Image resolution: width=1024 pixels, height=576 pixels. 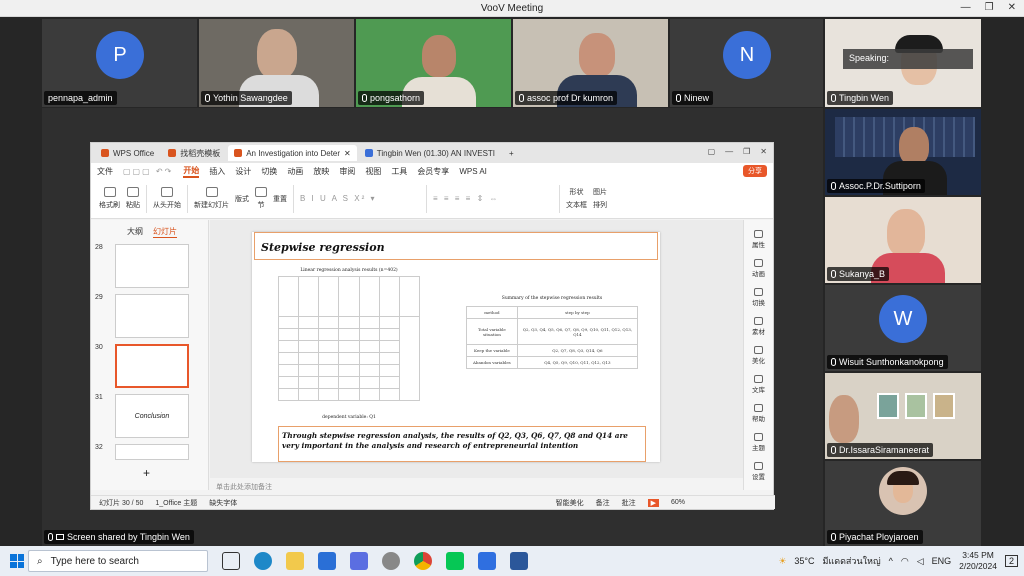 I want to click on transition-button: 切换, so click(x=758, y=297).